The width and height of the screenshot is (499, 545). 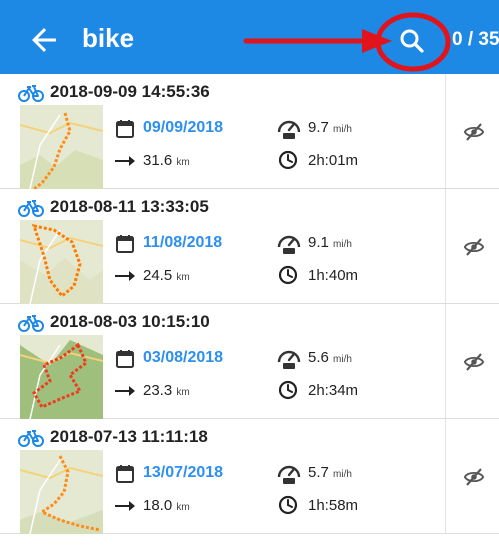 I want to click on distance-value: 23.3, so click(x=158, y=390).